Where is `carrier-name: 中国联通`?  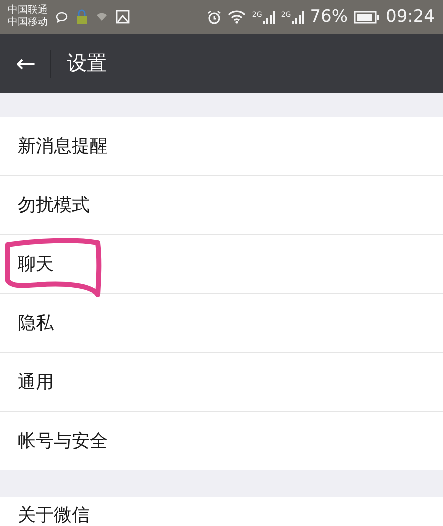
carrier-name: 中国联通 is located at coordinates (28, 10).